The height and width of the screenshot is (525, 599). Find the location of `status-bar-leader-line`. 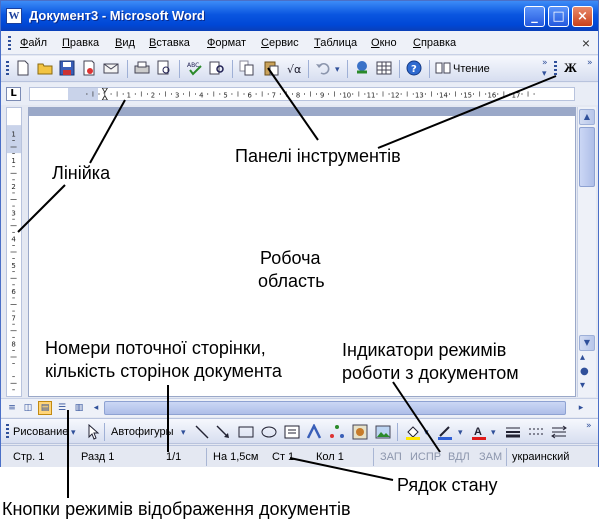

status-bar-leader-line is located at coordinates (341, 469).